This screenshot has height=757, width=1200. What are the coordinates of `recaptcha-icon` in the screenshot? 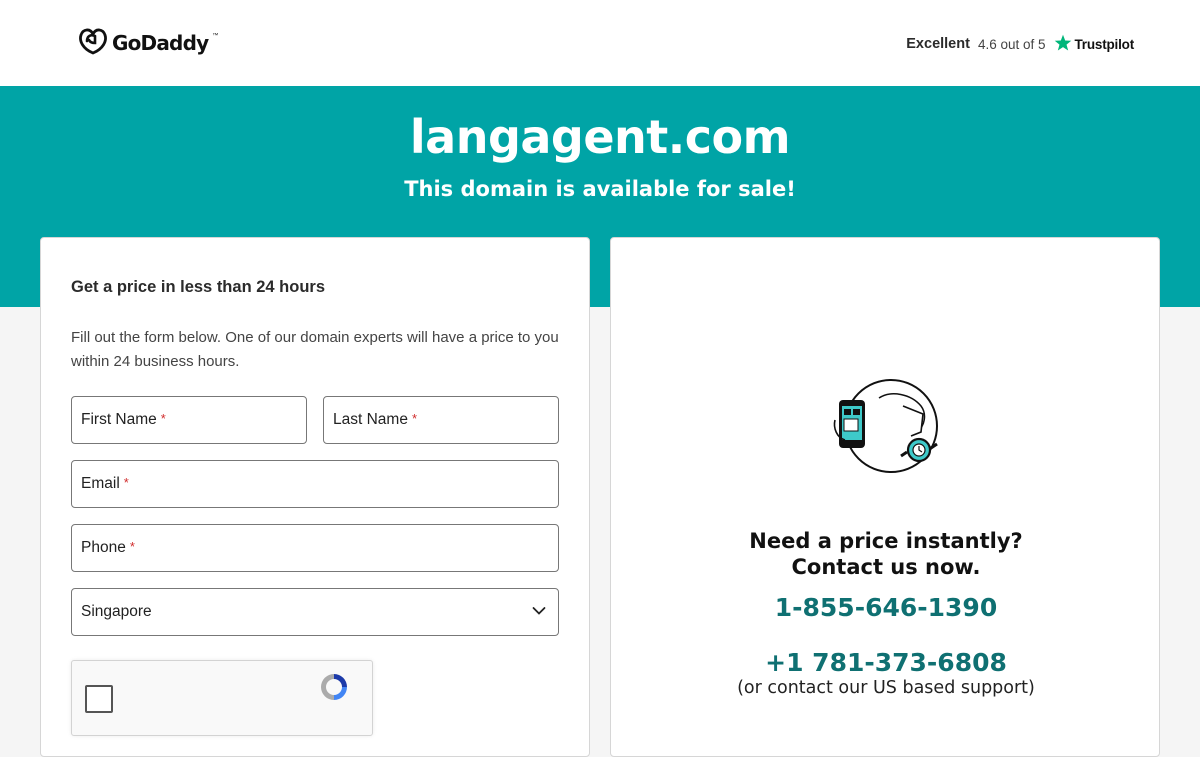 It's located at (334, 689).